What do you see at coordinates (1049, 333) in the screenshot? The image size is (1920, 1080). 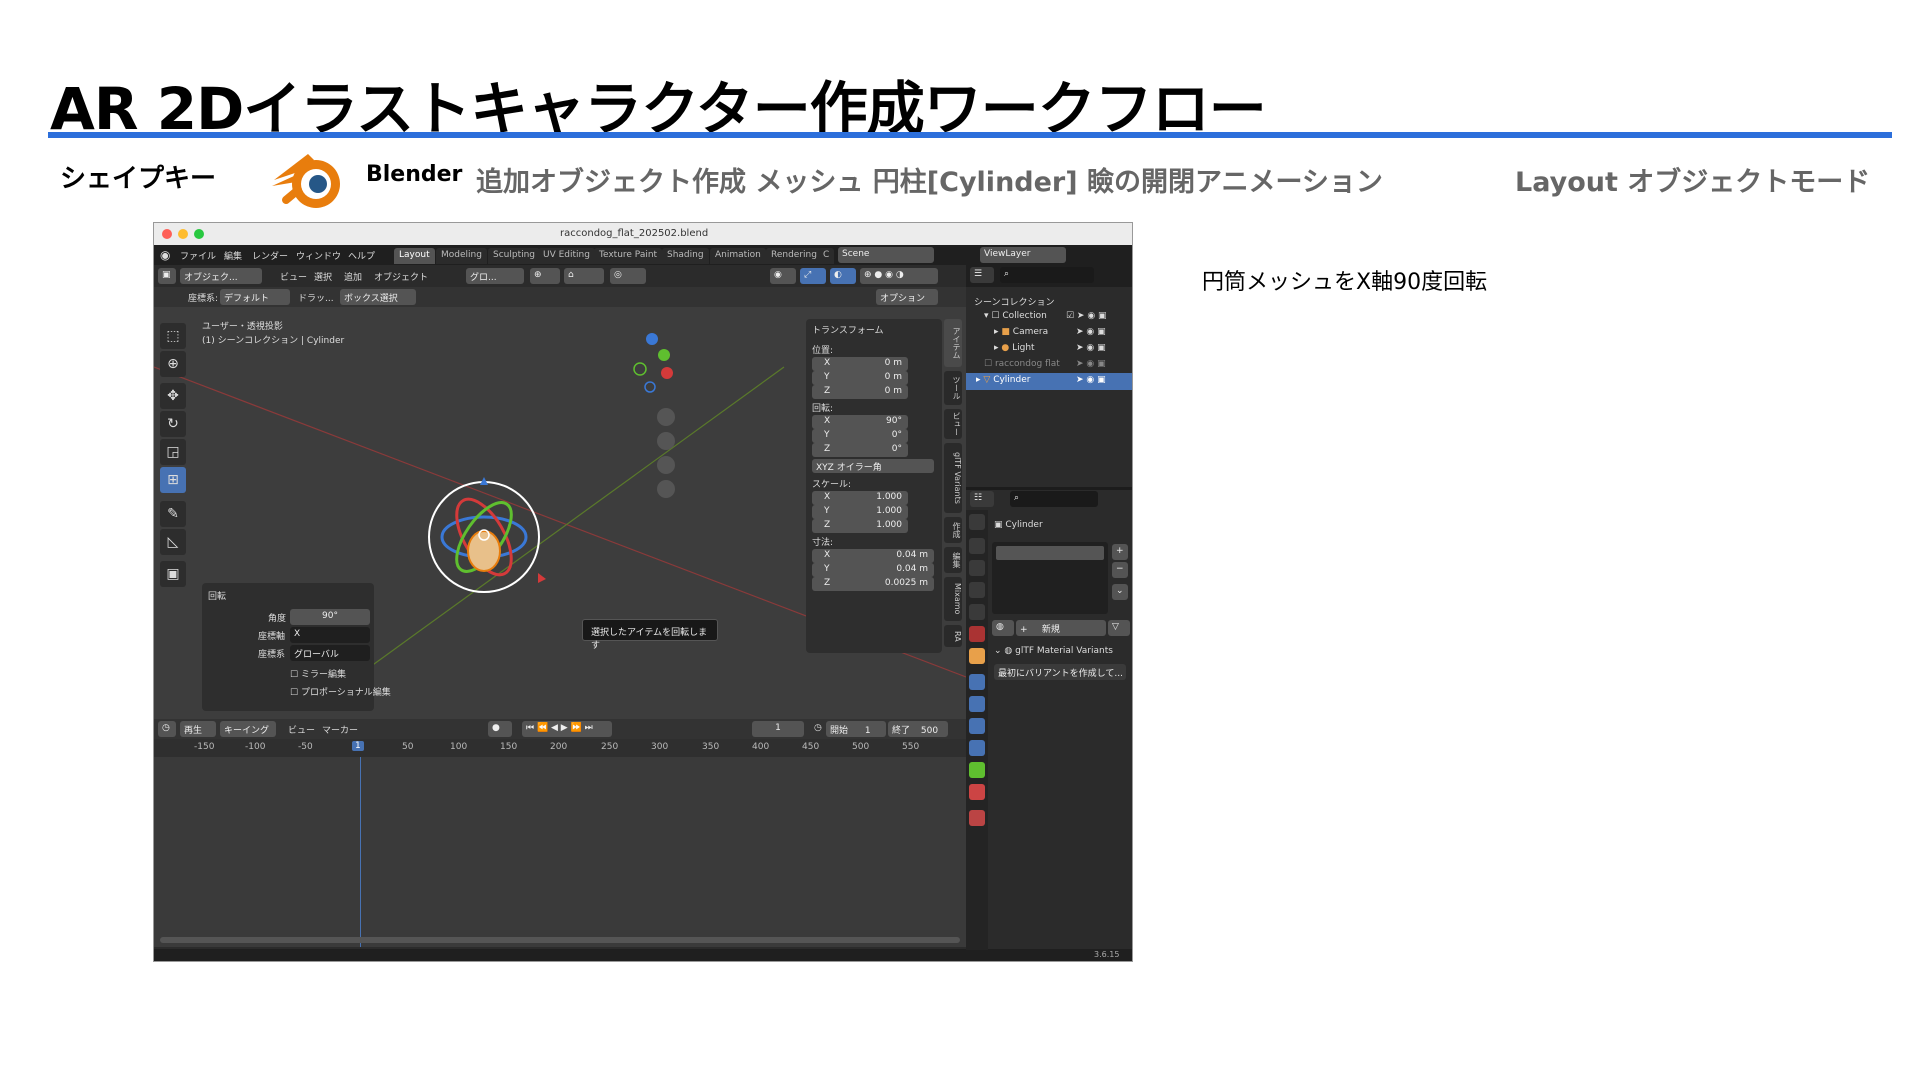 I see `outliner-row-camera: ▸ ■ Camera ➤ ◉ ▣` at bounding box center [1049, 333].